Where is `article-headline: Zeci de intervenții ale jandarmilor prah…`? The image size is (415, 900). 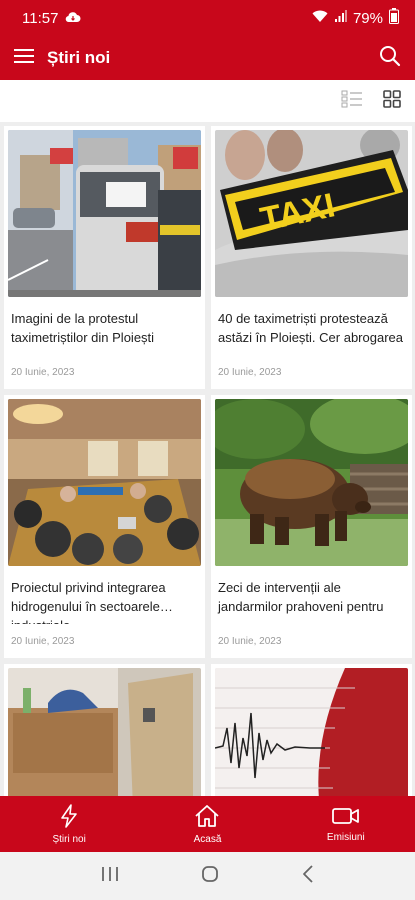
article-headline: Zeci de intervenții ale jandarmilor prah… is located at coordinates (301, 597).